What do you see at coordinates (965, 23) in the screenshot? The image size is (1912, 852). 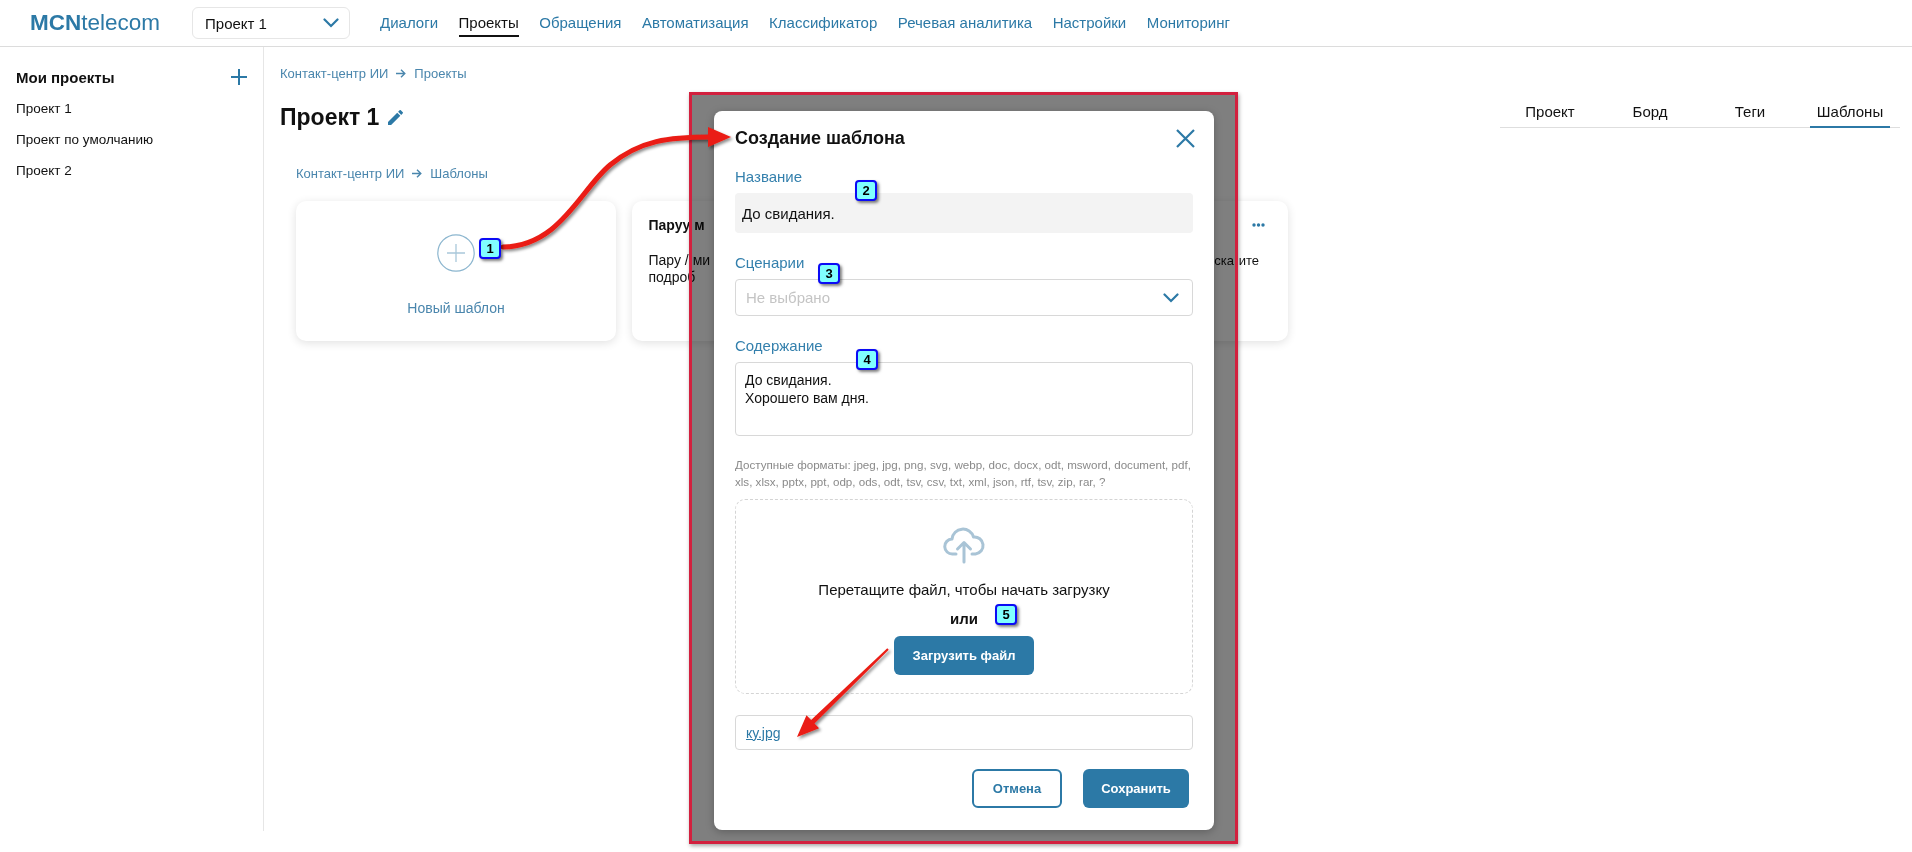 I see `nav-link: Речевая аналитика` at bounding box center [965, 23].